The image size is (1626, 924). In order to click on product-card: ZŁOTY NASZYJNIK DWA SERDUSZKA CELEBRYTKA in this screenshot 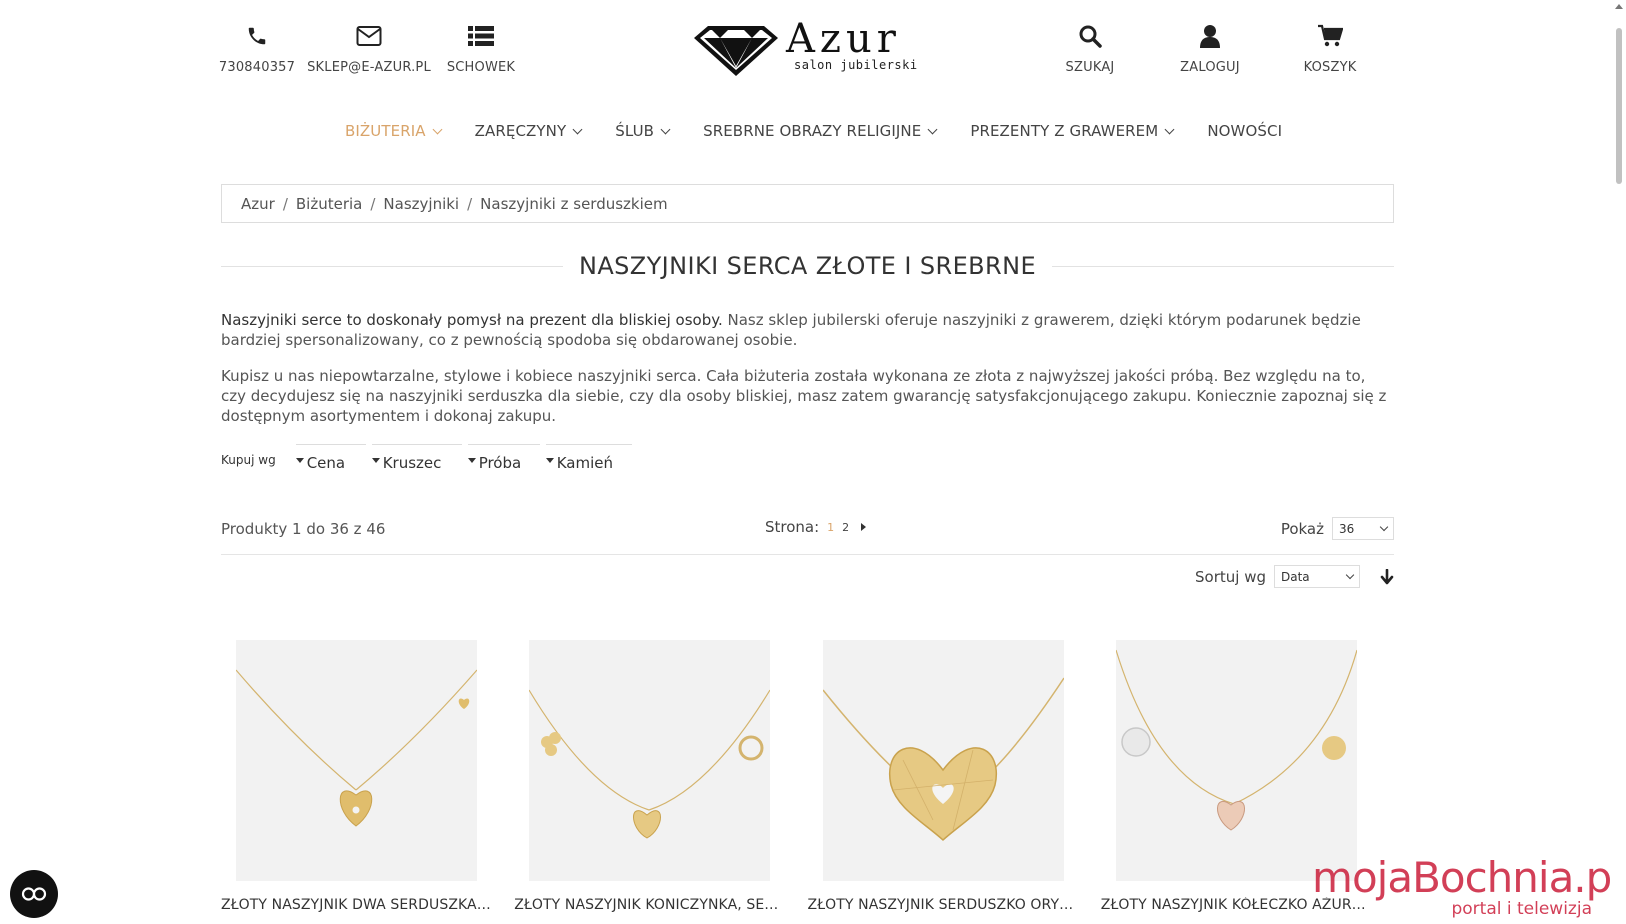, I will do `click(367, 776)`.